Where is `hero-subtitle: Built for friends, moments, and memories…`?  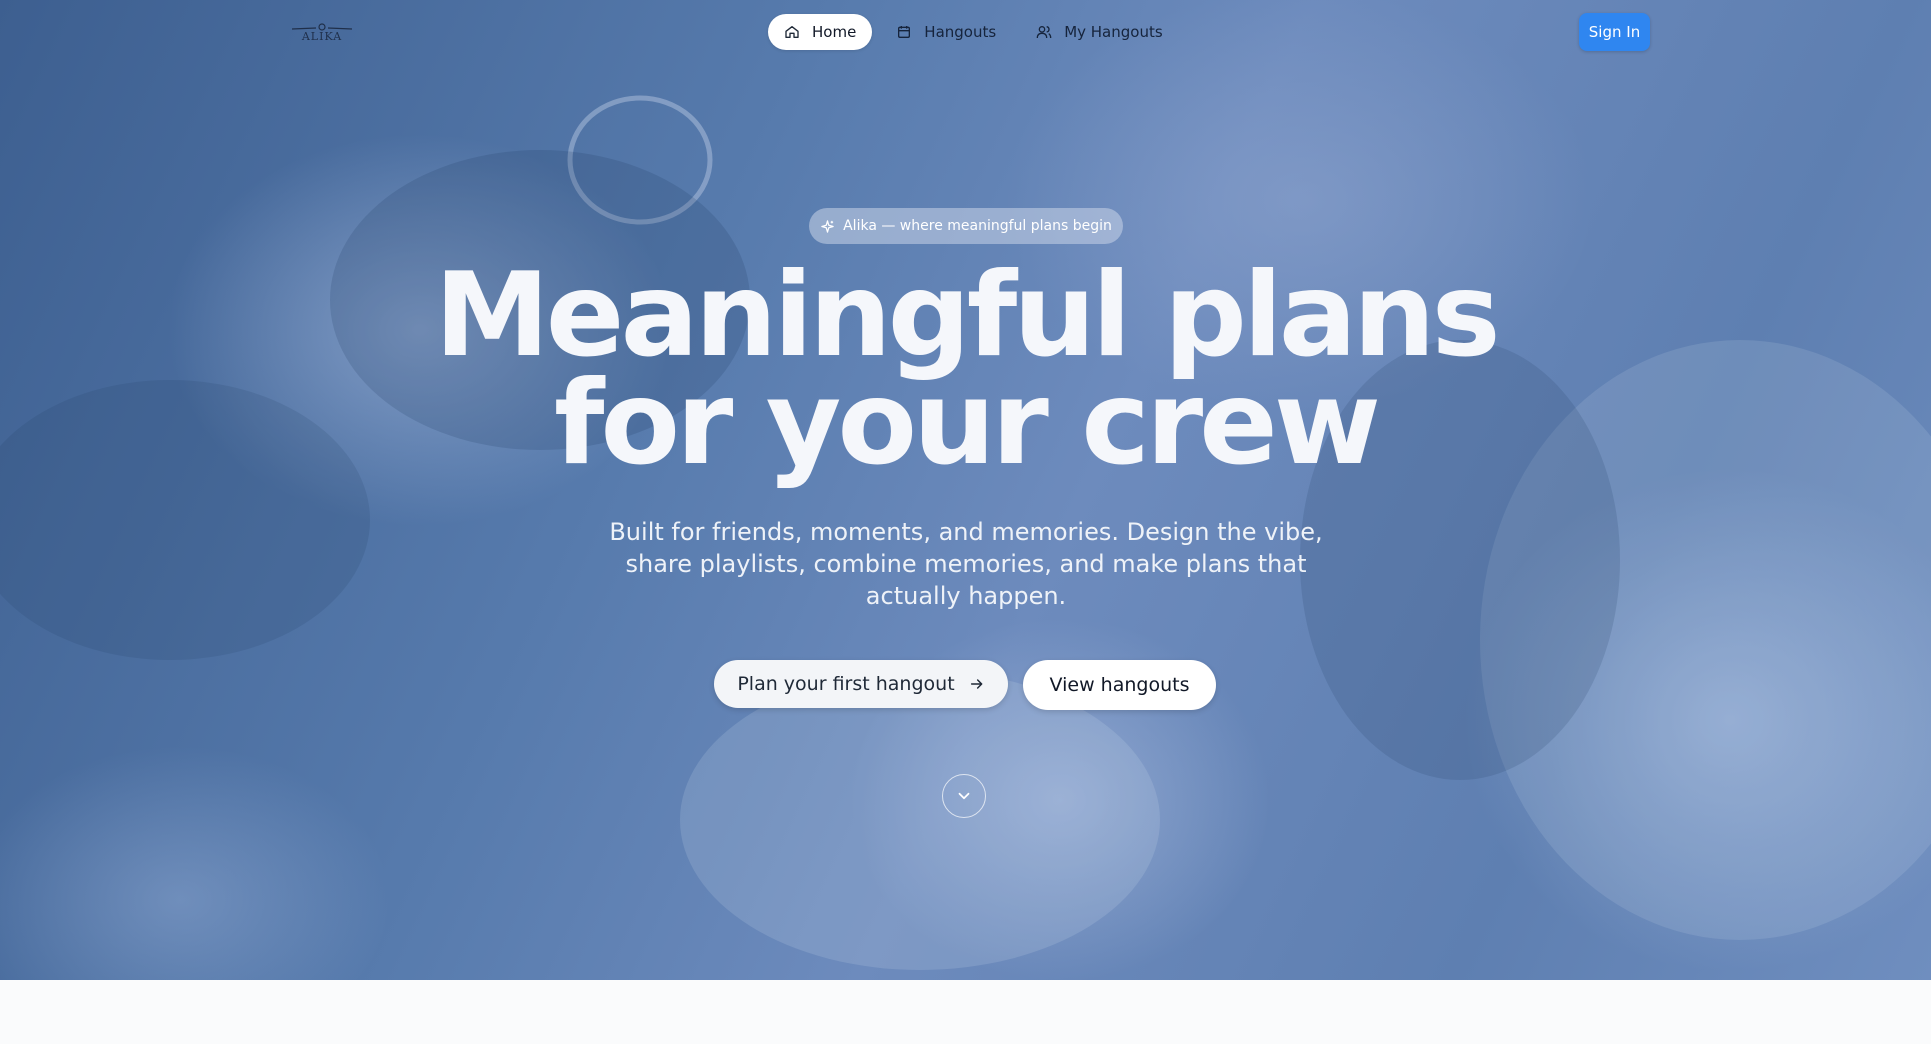
hero-subtitle: Built for friends, moments, and memories… is located at coordinates (966, 564).